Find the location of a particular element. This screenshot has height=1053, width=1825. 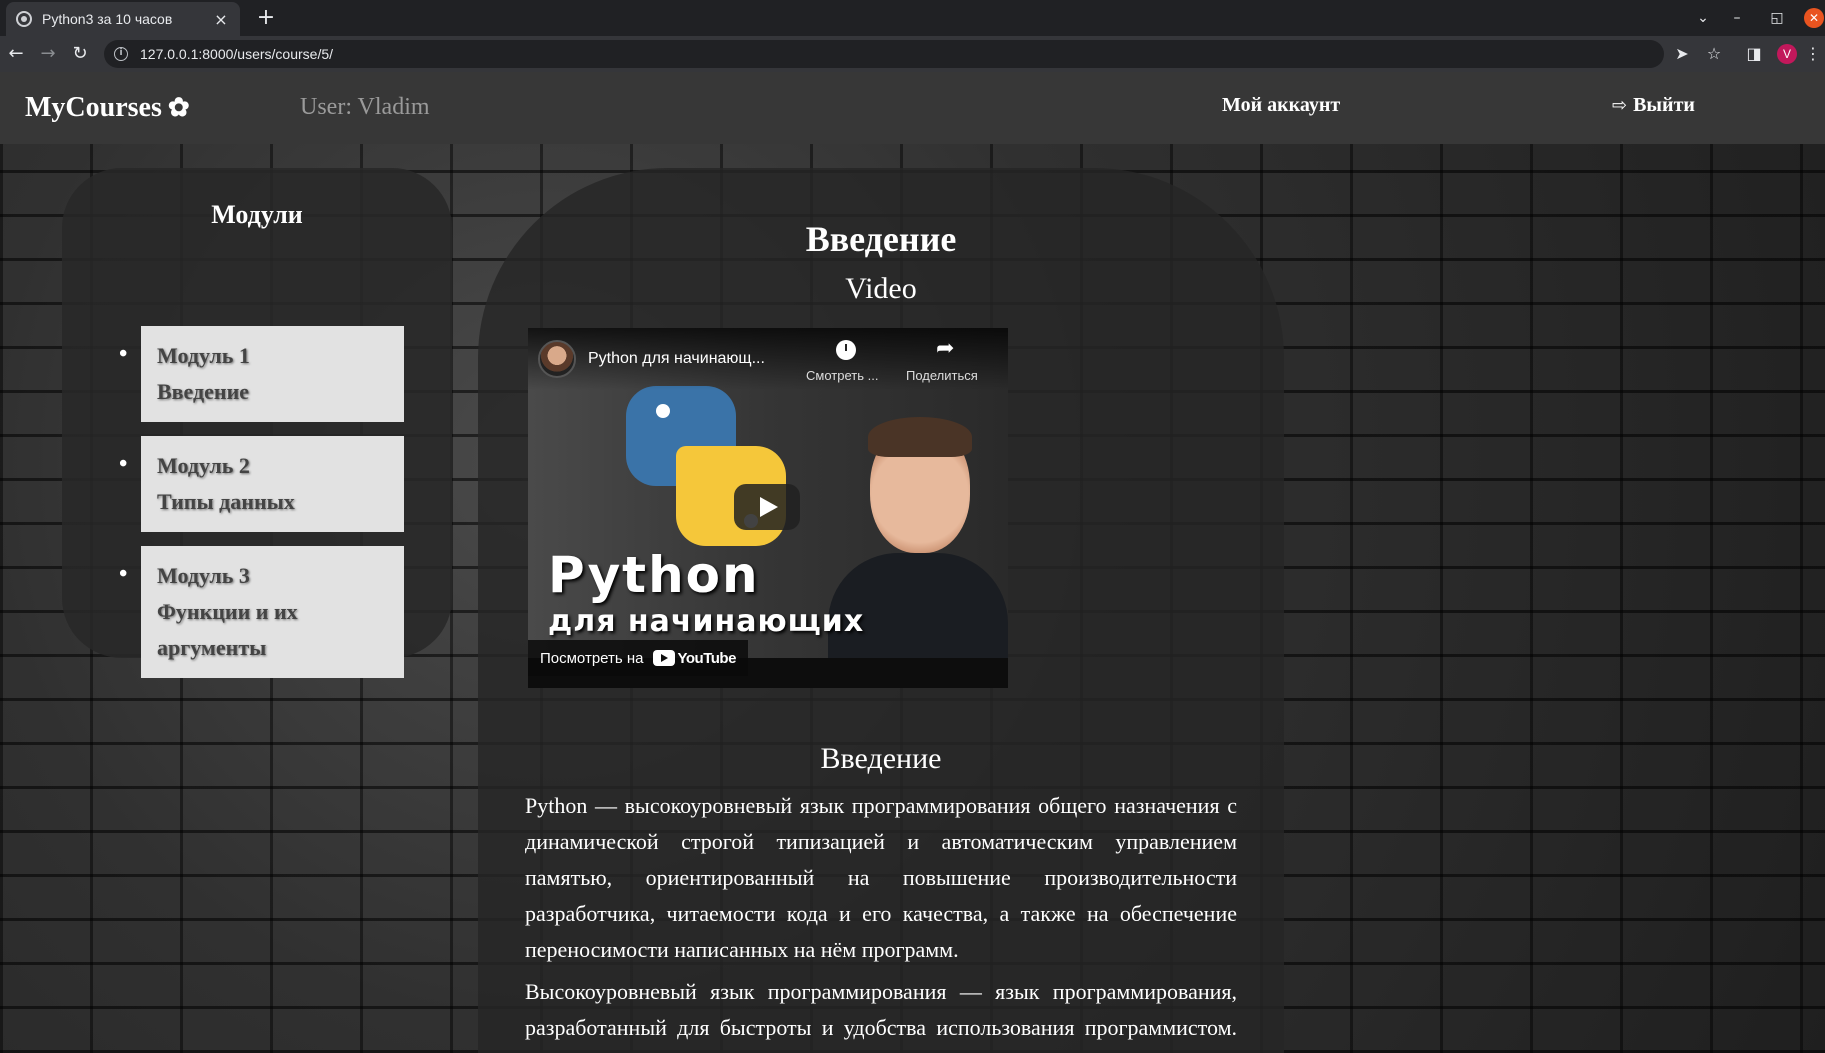

module-label: Модуль 3 is located at coordinates (203, 575).